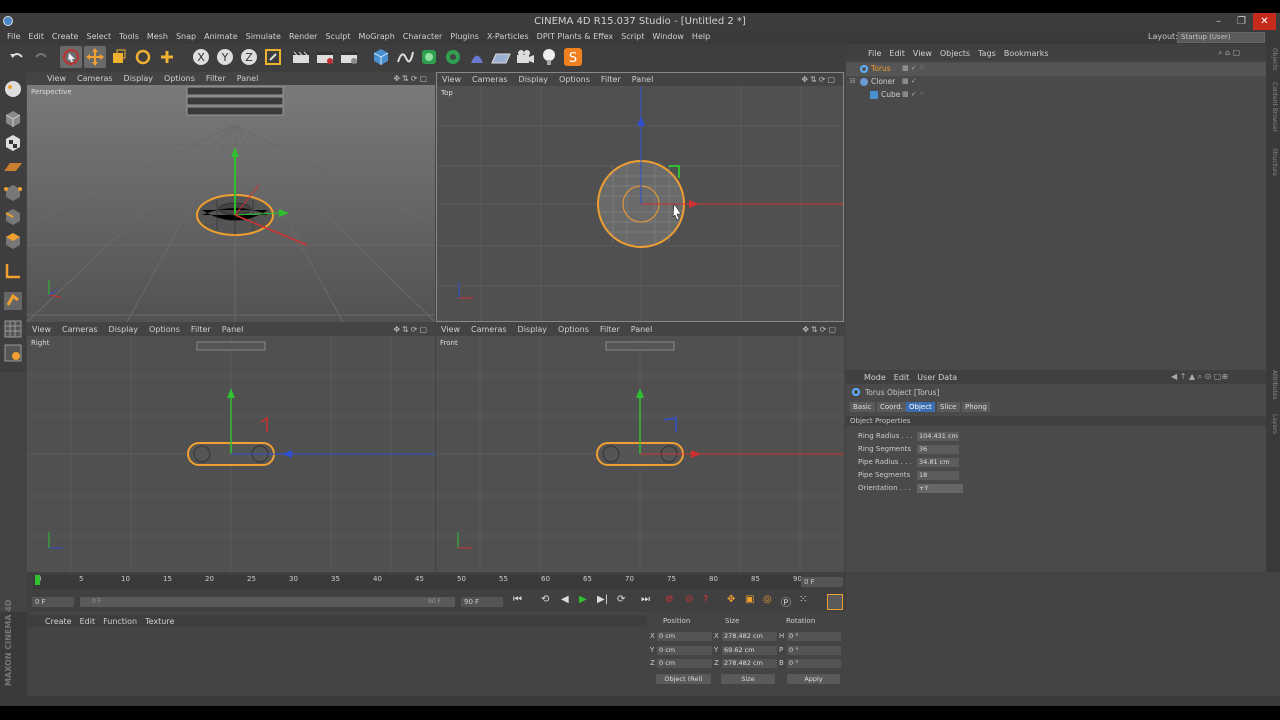 Image resolution: width=1280 pixels, height=720 pixels. What do you see at coordinates (938, 475) in the screenshot?
I see `pipe-segments-field: 18` at bounding box center [938, 475].